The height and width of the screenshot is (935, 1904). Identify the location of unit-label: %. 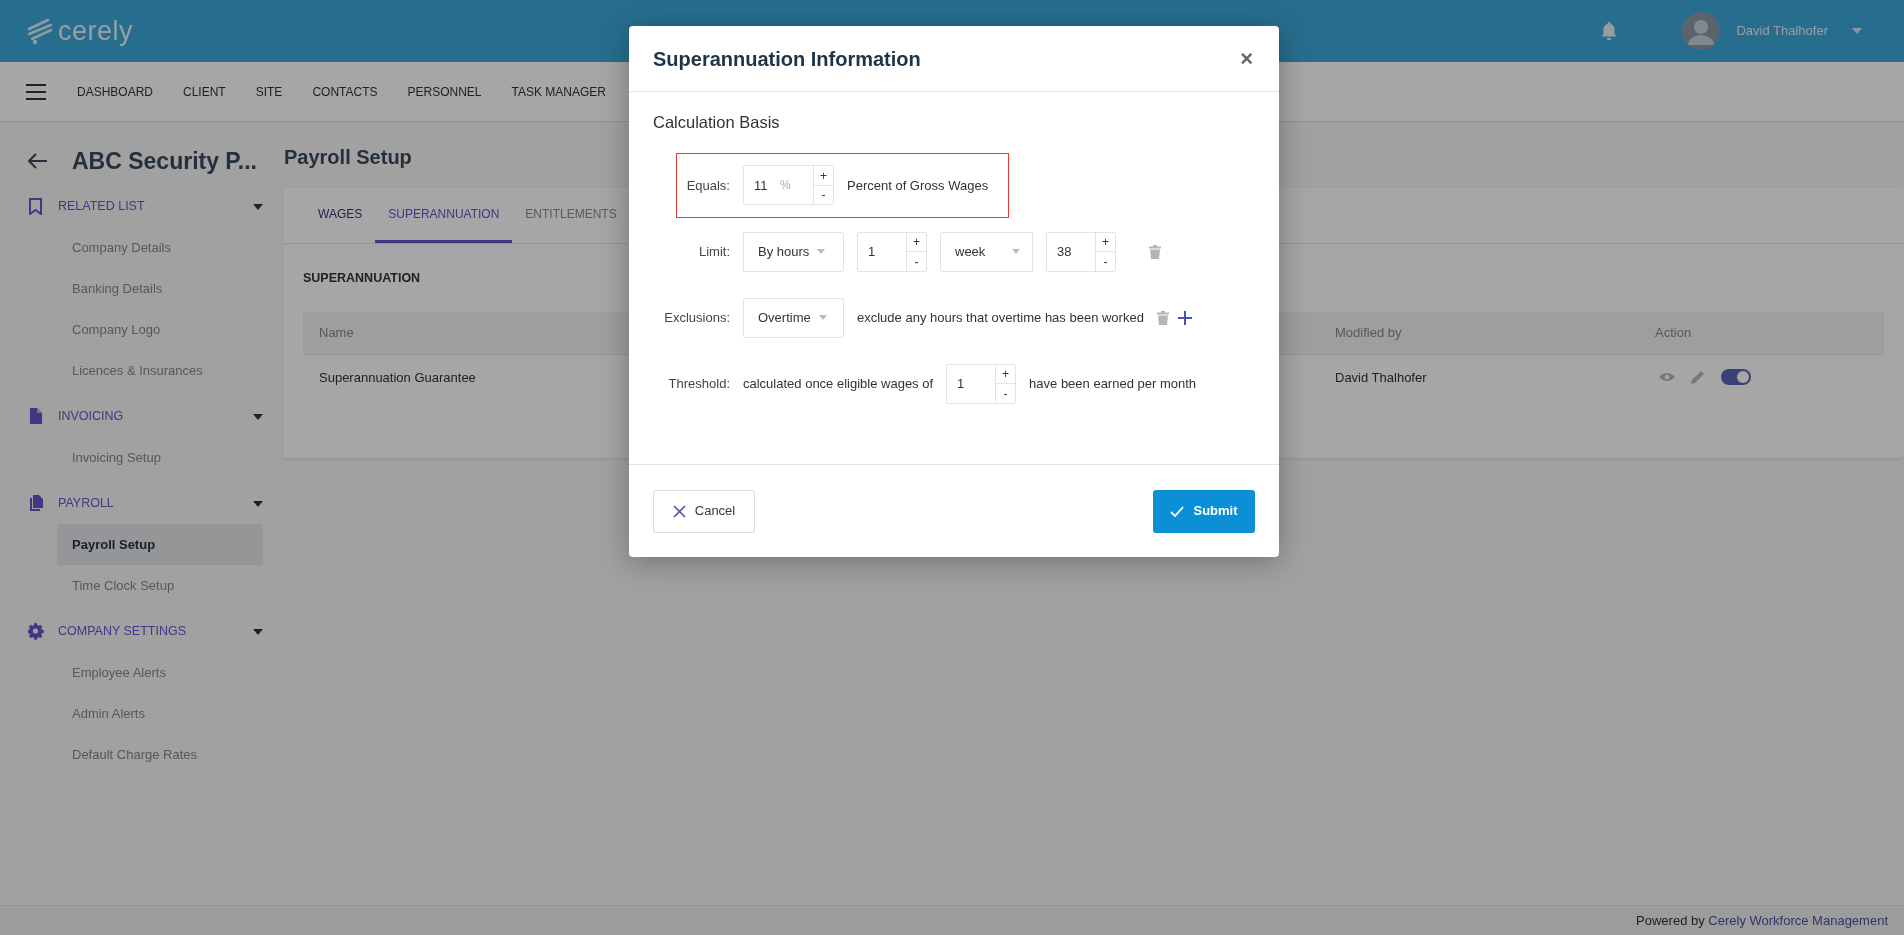
(786, 186).